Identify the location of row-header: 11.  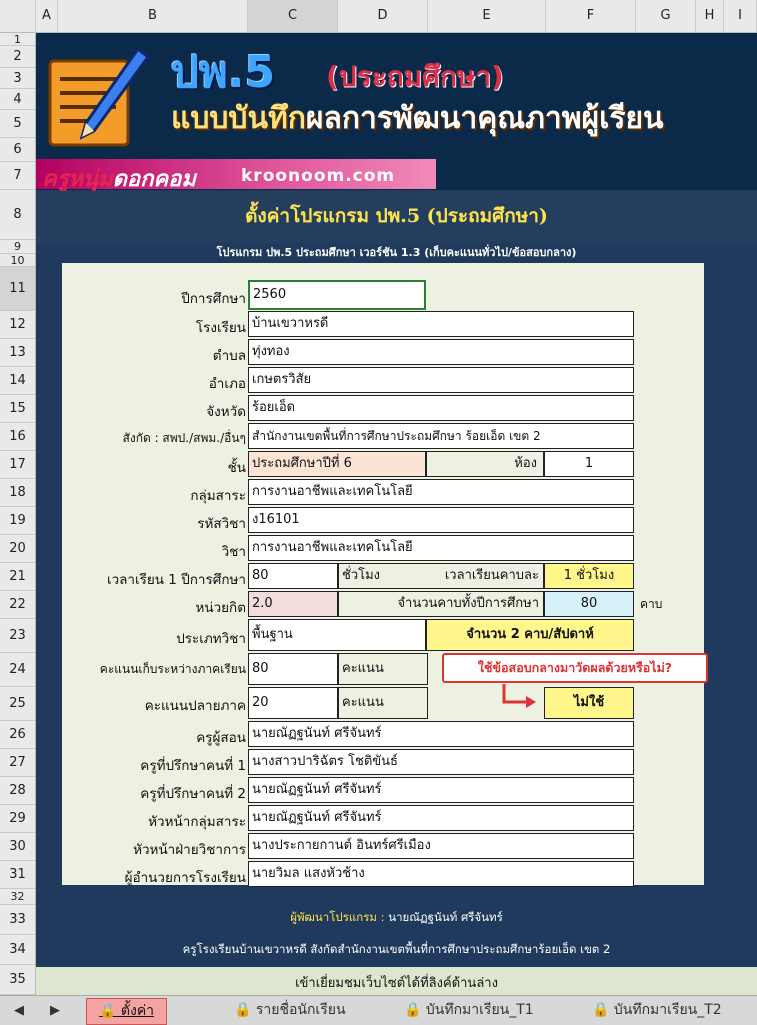
(17, 289).